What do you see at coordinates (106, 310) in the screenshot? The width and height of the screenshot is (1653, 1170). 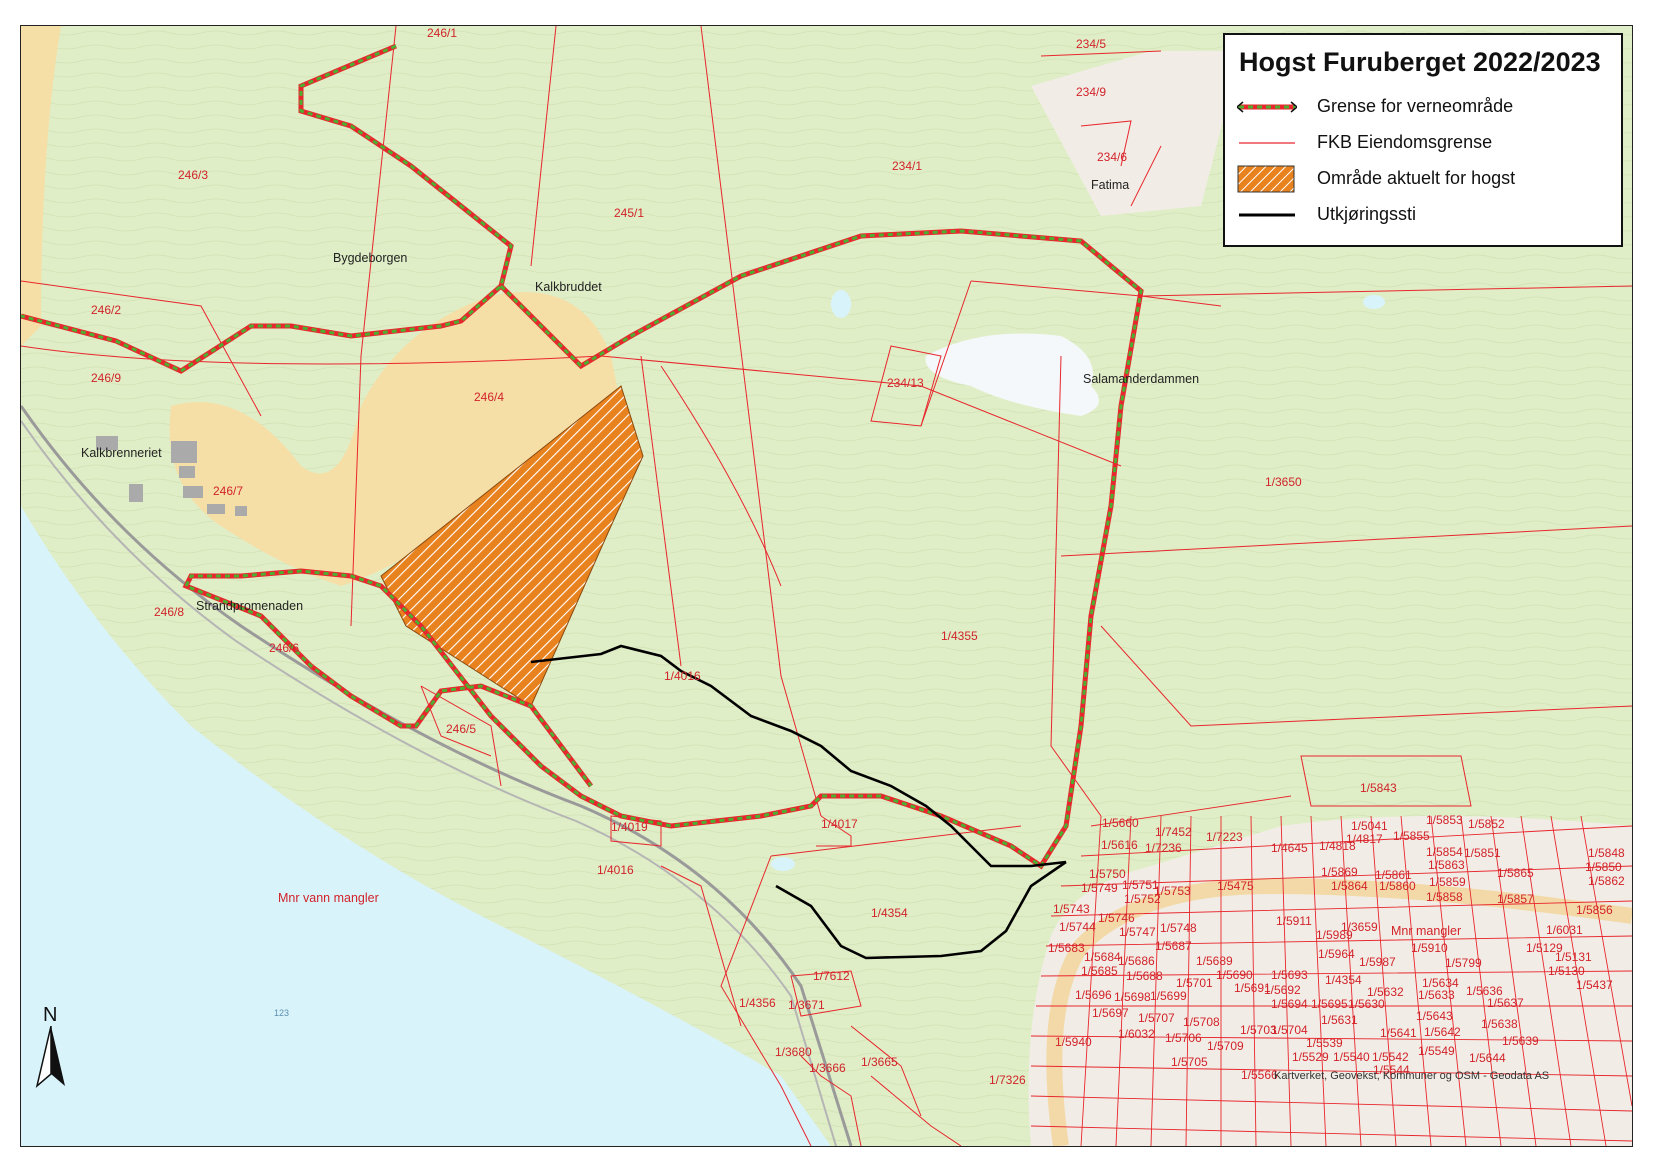 I see `parcel-label: 246/2` at bounding box center [106, 310].